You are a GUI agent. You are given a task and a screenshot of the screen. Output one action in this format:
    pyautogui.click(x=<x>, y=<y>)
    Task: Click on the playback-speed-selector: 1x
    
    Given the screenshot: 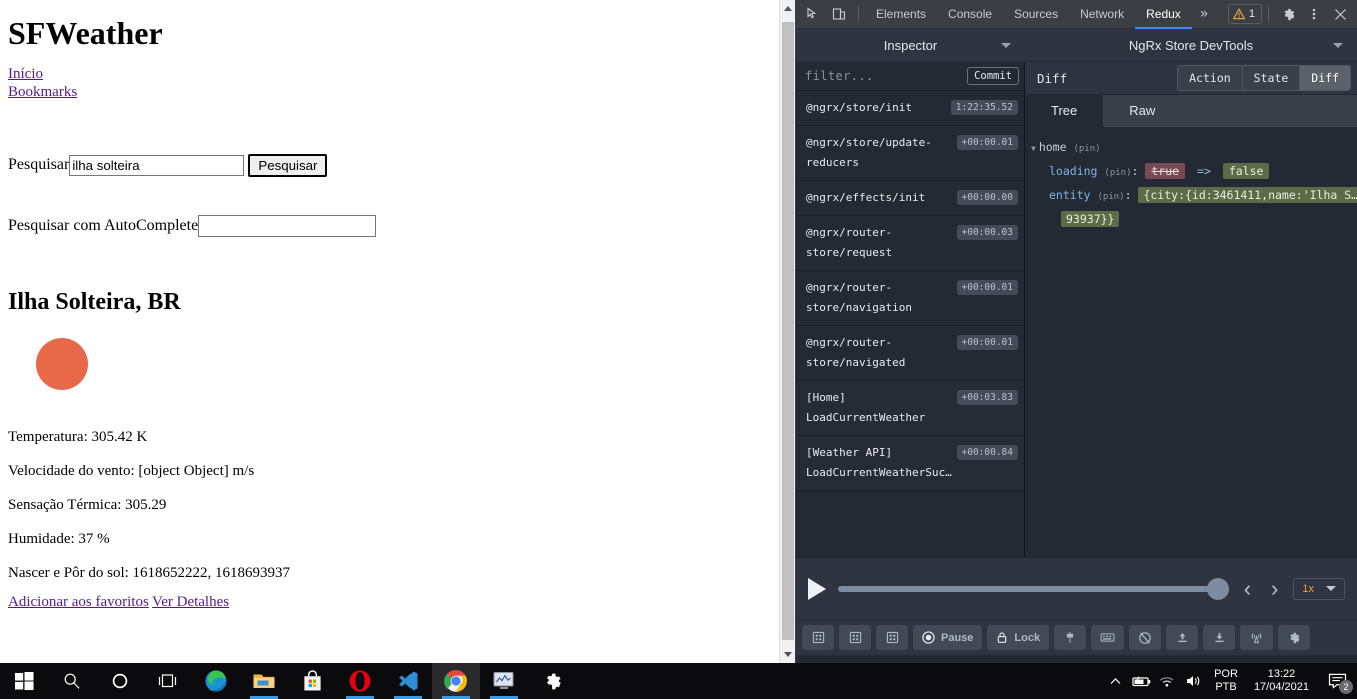 What is the action you would take?
    pyautogui.click(x=1319, y=588)
    